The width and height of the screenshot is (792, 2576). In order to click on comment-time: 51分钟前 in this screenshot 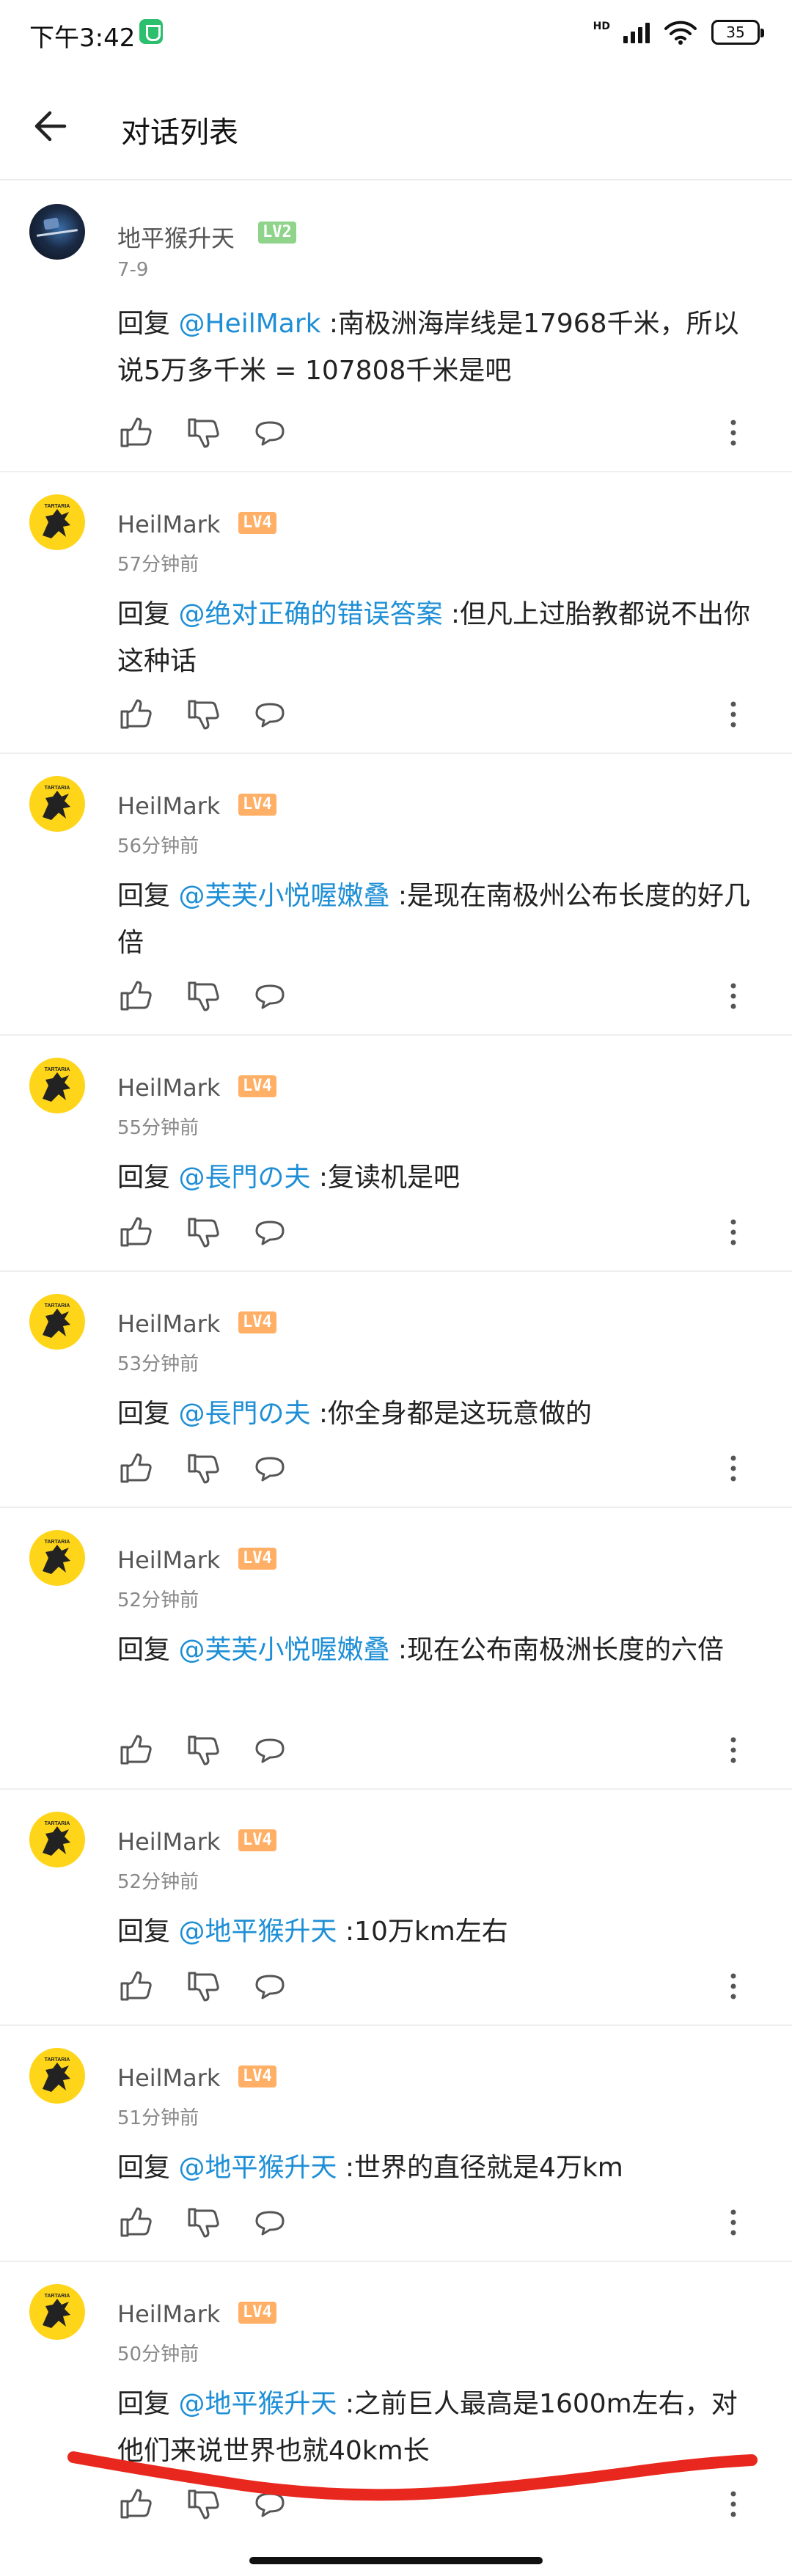, I will do `click(158, 2118)`.